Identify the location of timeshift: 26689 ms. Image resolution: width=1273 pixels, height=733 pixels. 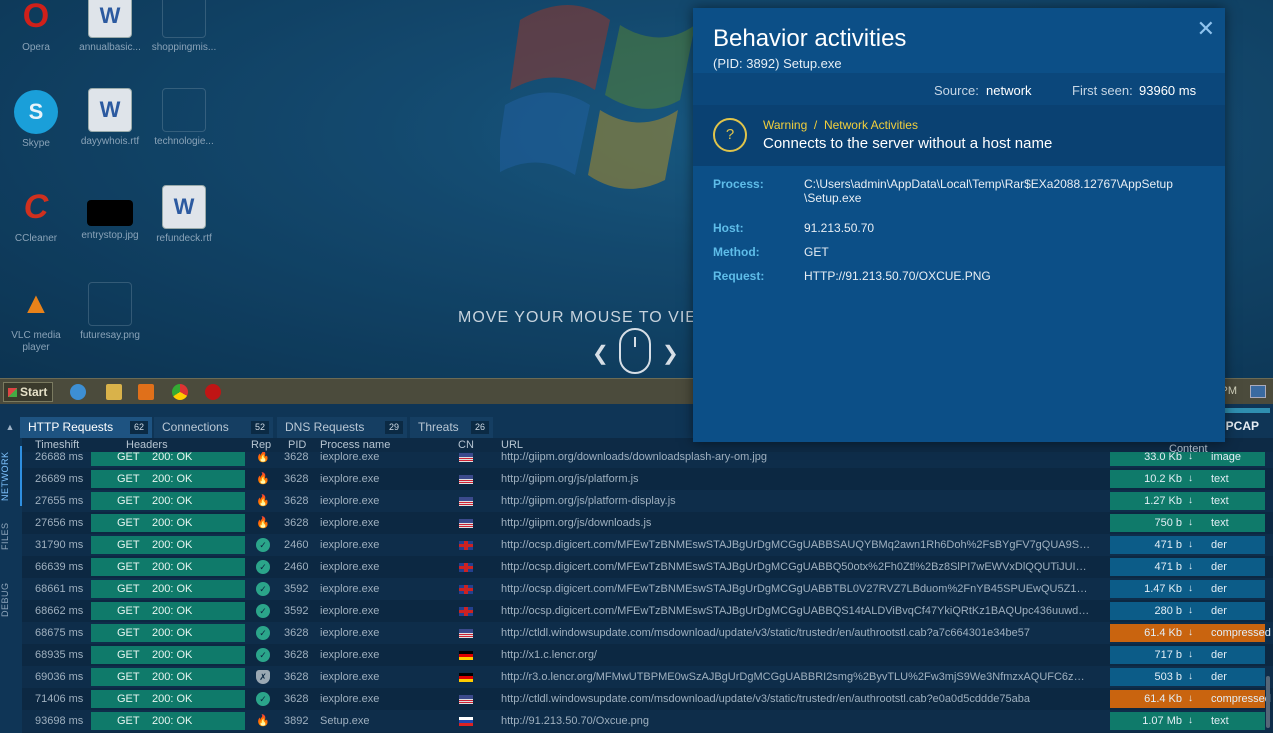
(59, 479).